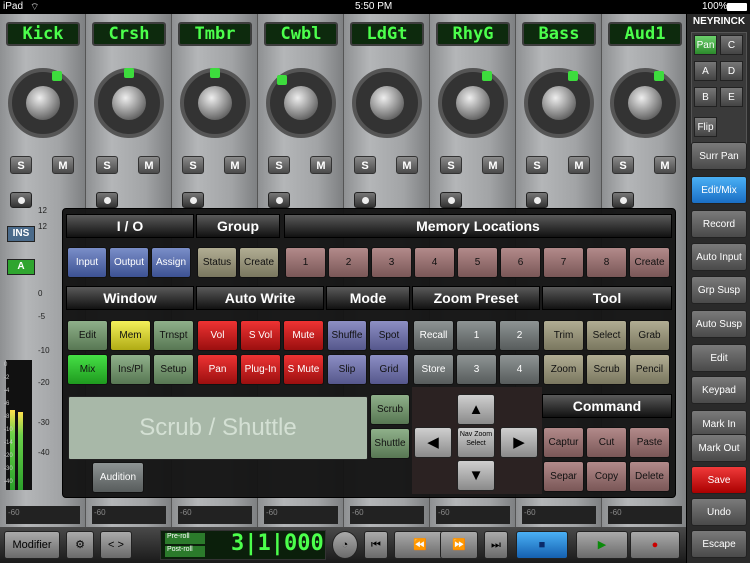 The height and width of the screenshot is (563, 750). What do you see at coordinates (215, 34) in the screenshot?
I see `track-name: Tmbr` at bounding box center [215, 34].